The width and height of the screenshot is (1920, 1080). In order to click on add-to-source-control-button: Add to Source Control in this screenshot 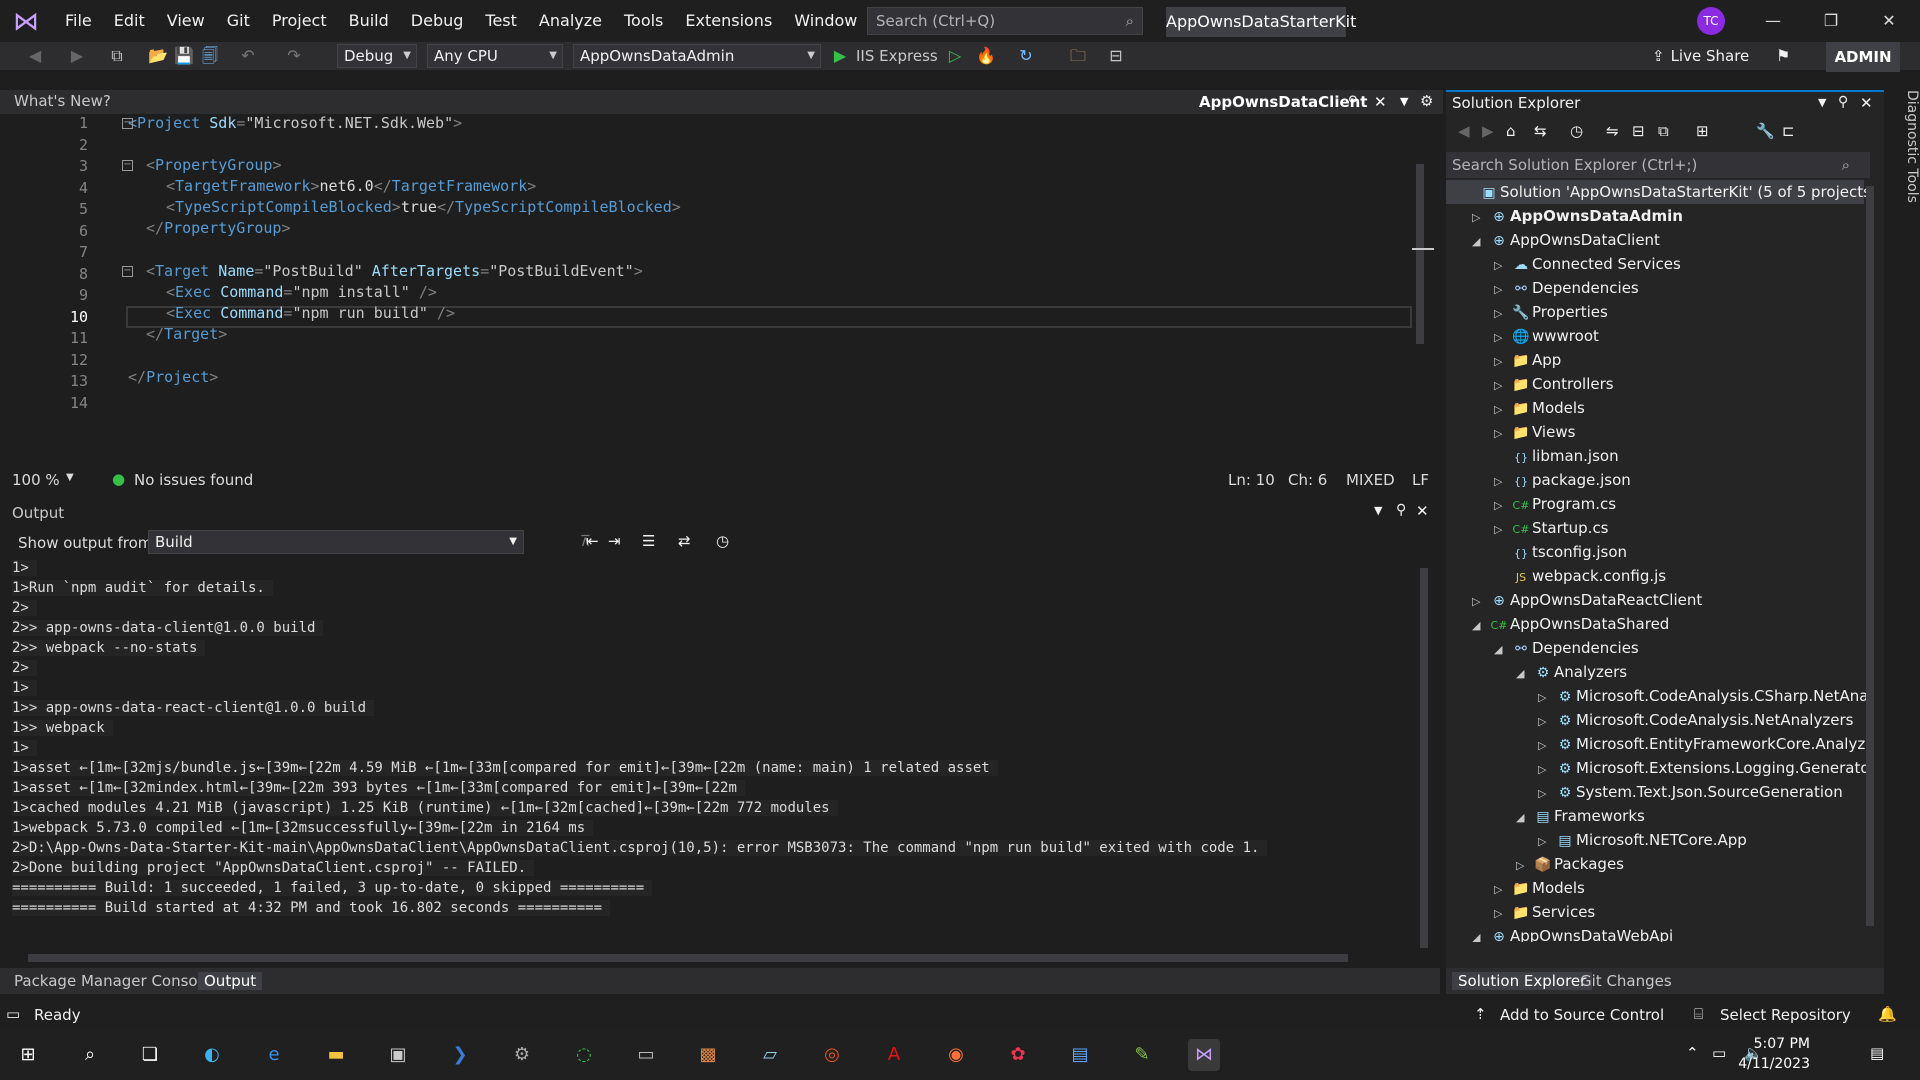, I will do `click(1582, 1015)`.